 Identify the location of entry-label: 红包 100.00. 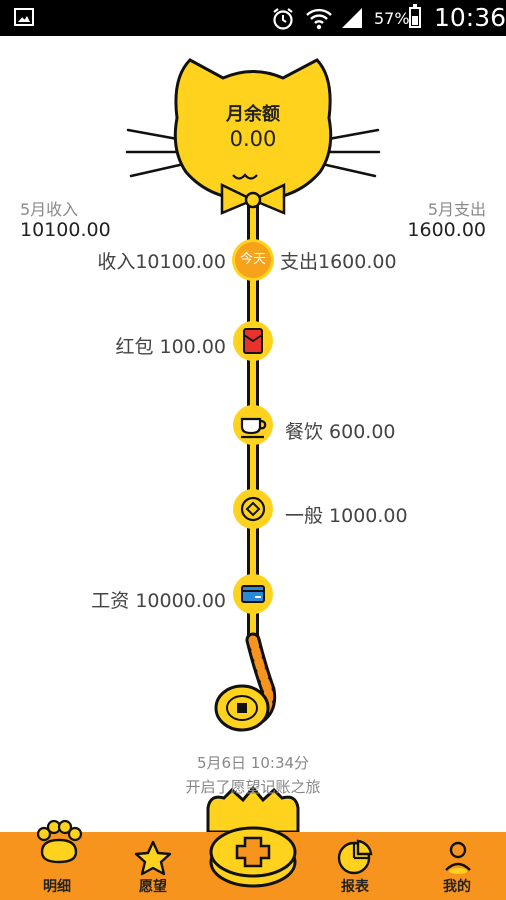
(170, 347).